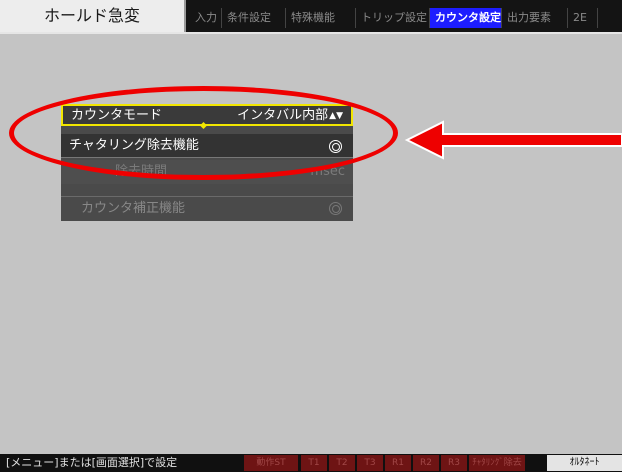  Describe the element at coordinates (254, 18) in the screenshot. I see `tab-condition-settings: 条件設定` at that location.